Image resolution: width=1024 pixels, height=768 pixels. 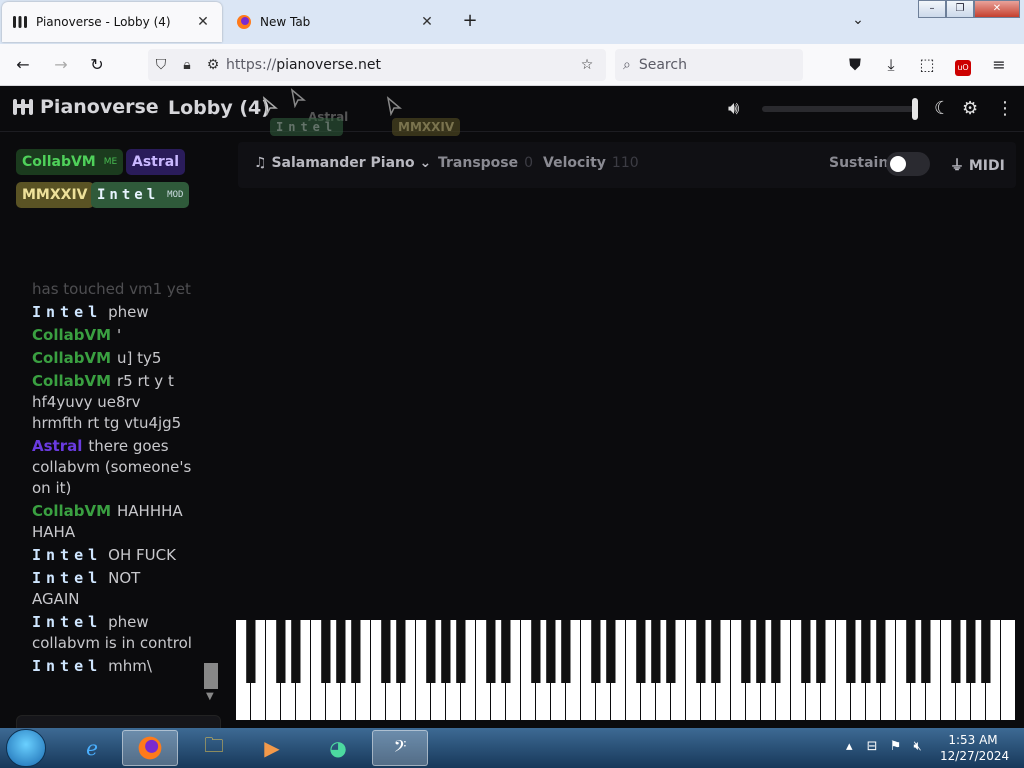 What do you see at coordinates (400, 65) in the screenshot?
I see `url-text: https://pianoverse.net` at bounding box center [400, 65].